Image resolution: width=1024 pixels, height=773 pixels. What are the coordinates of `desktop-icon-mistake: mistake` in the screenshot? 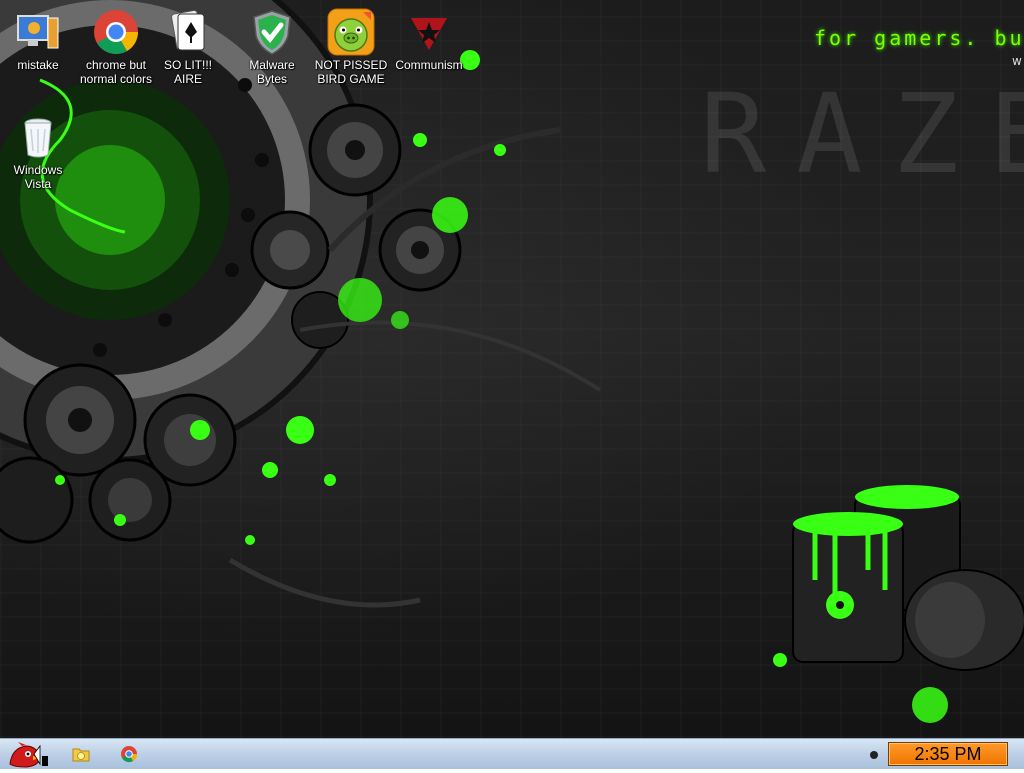 It's located at (38, 37).